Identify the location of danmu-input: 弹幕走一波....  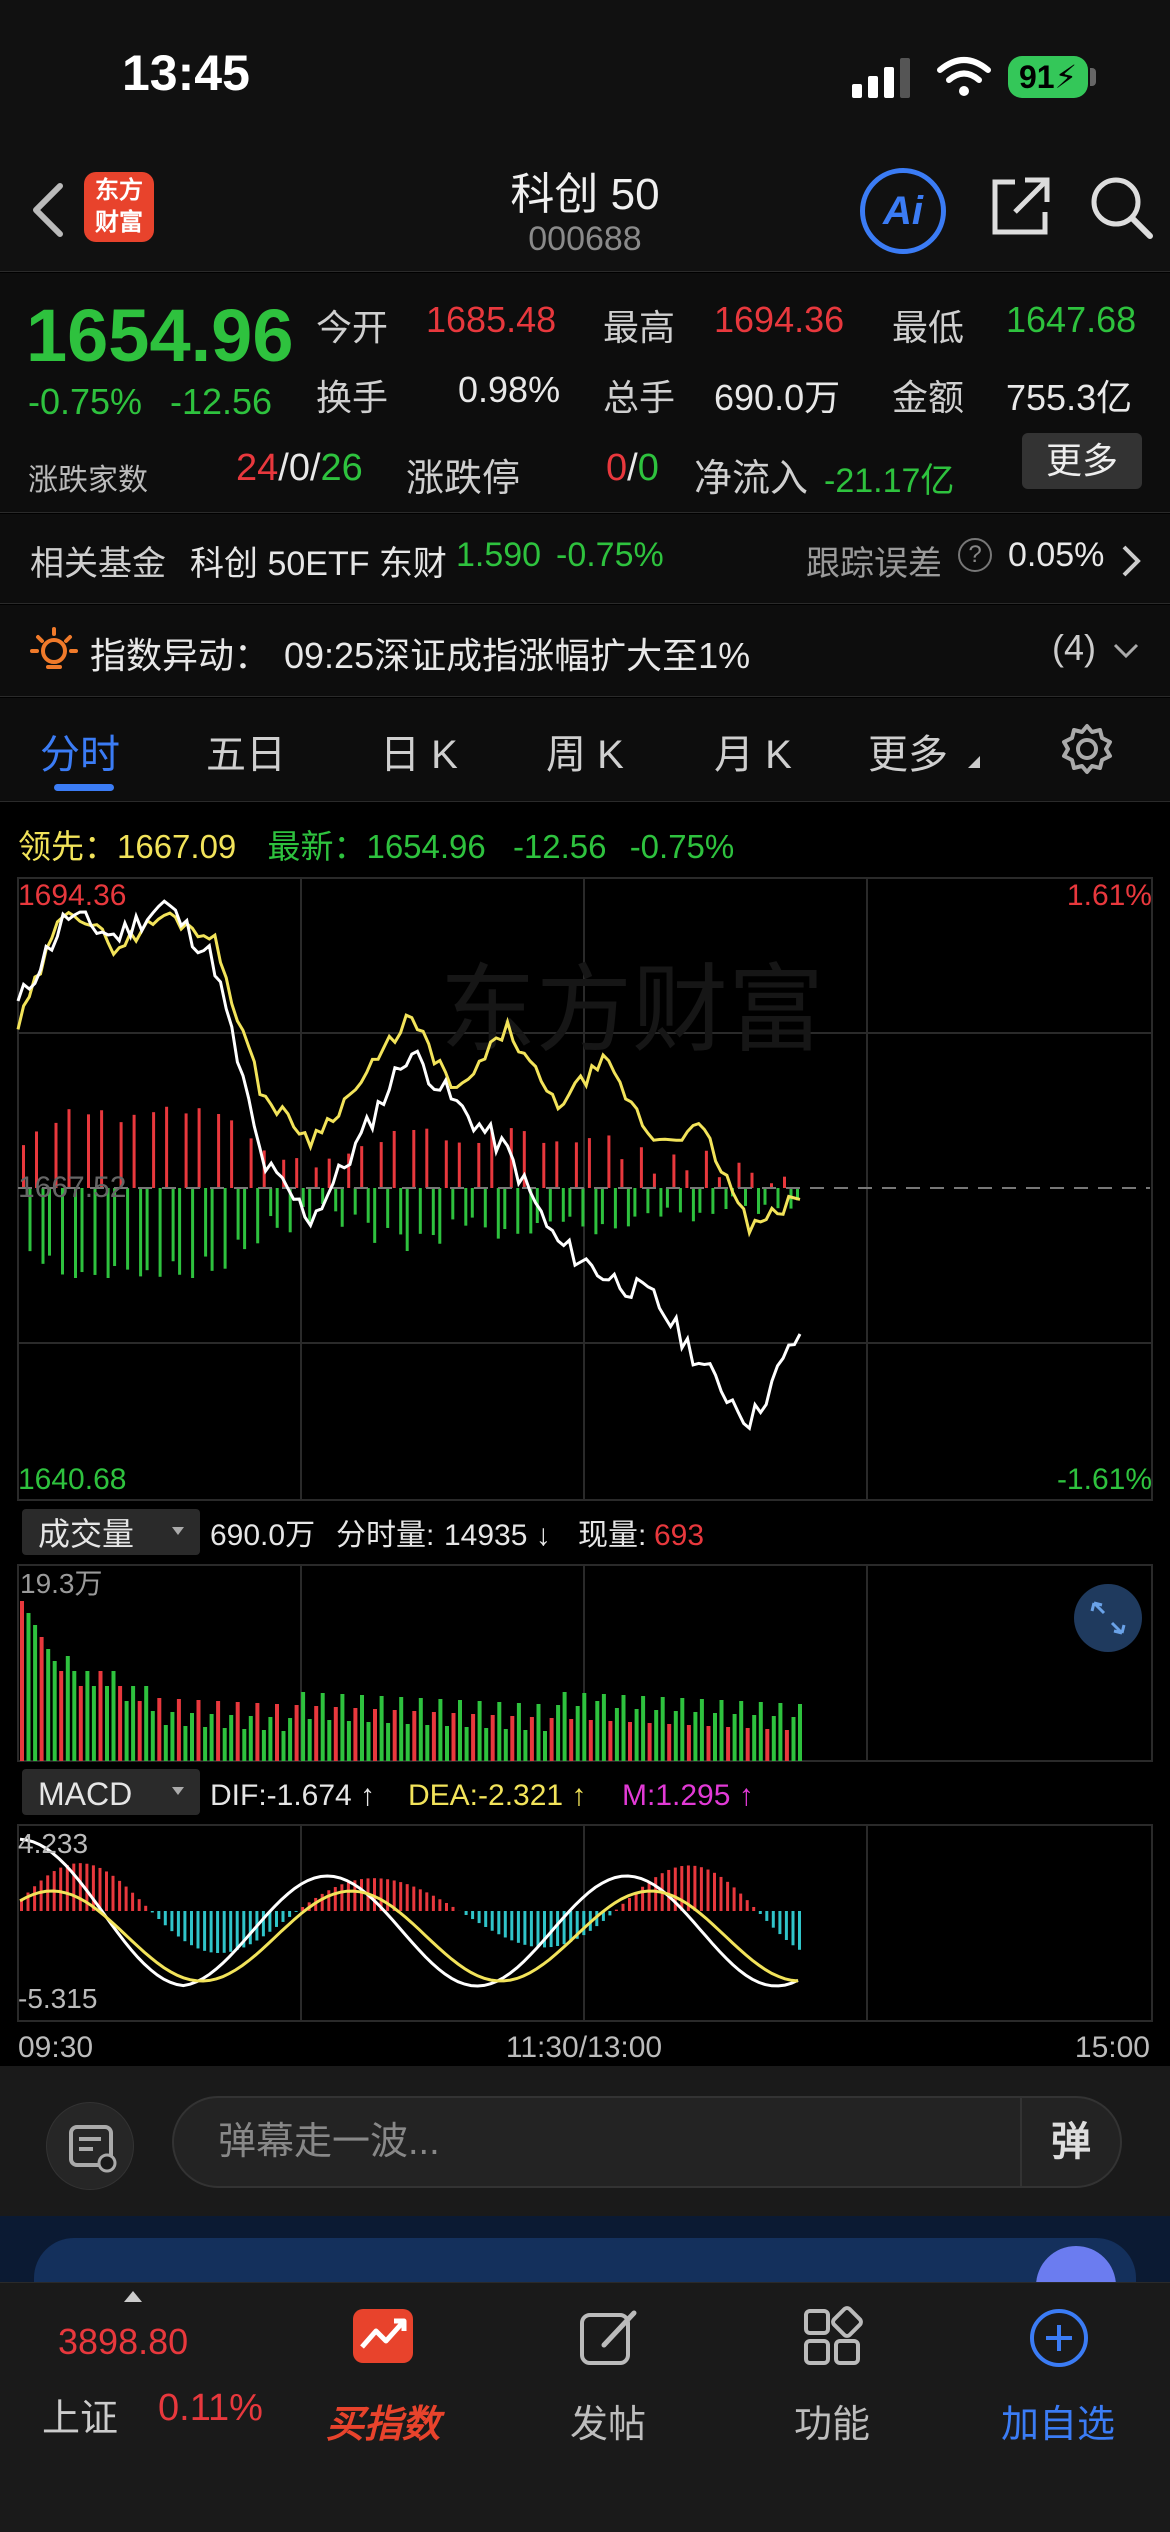
(647, 2142).